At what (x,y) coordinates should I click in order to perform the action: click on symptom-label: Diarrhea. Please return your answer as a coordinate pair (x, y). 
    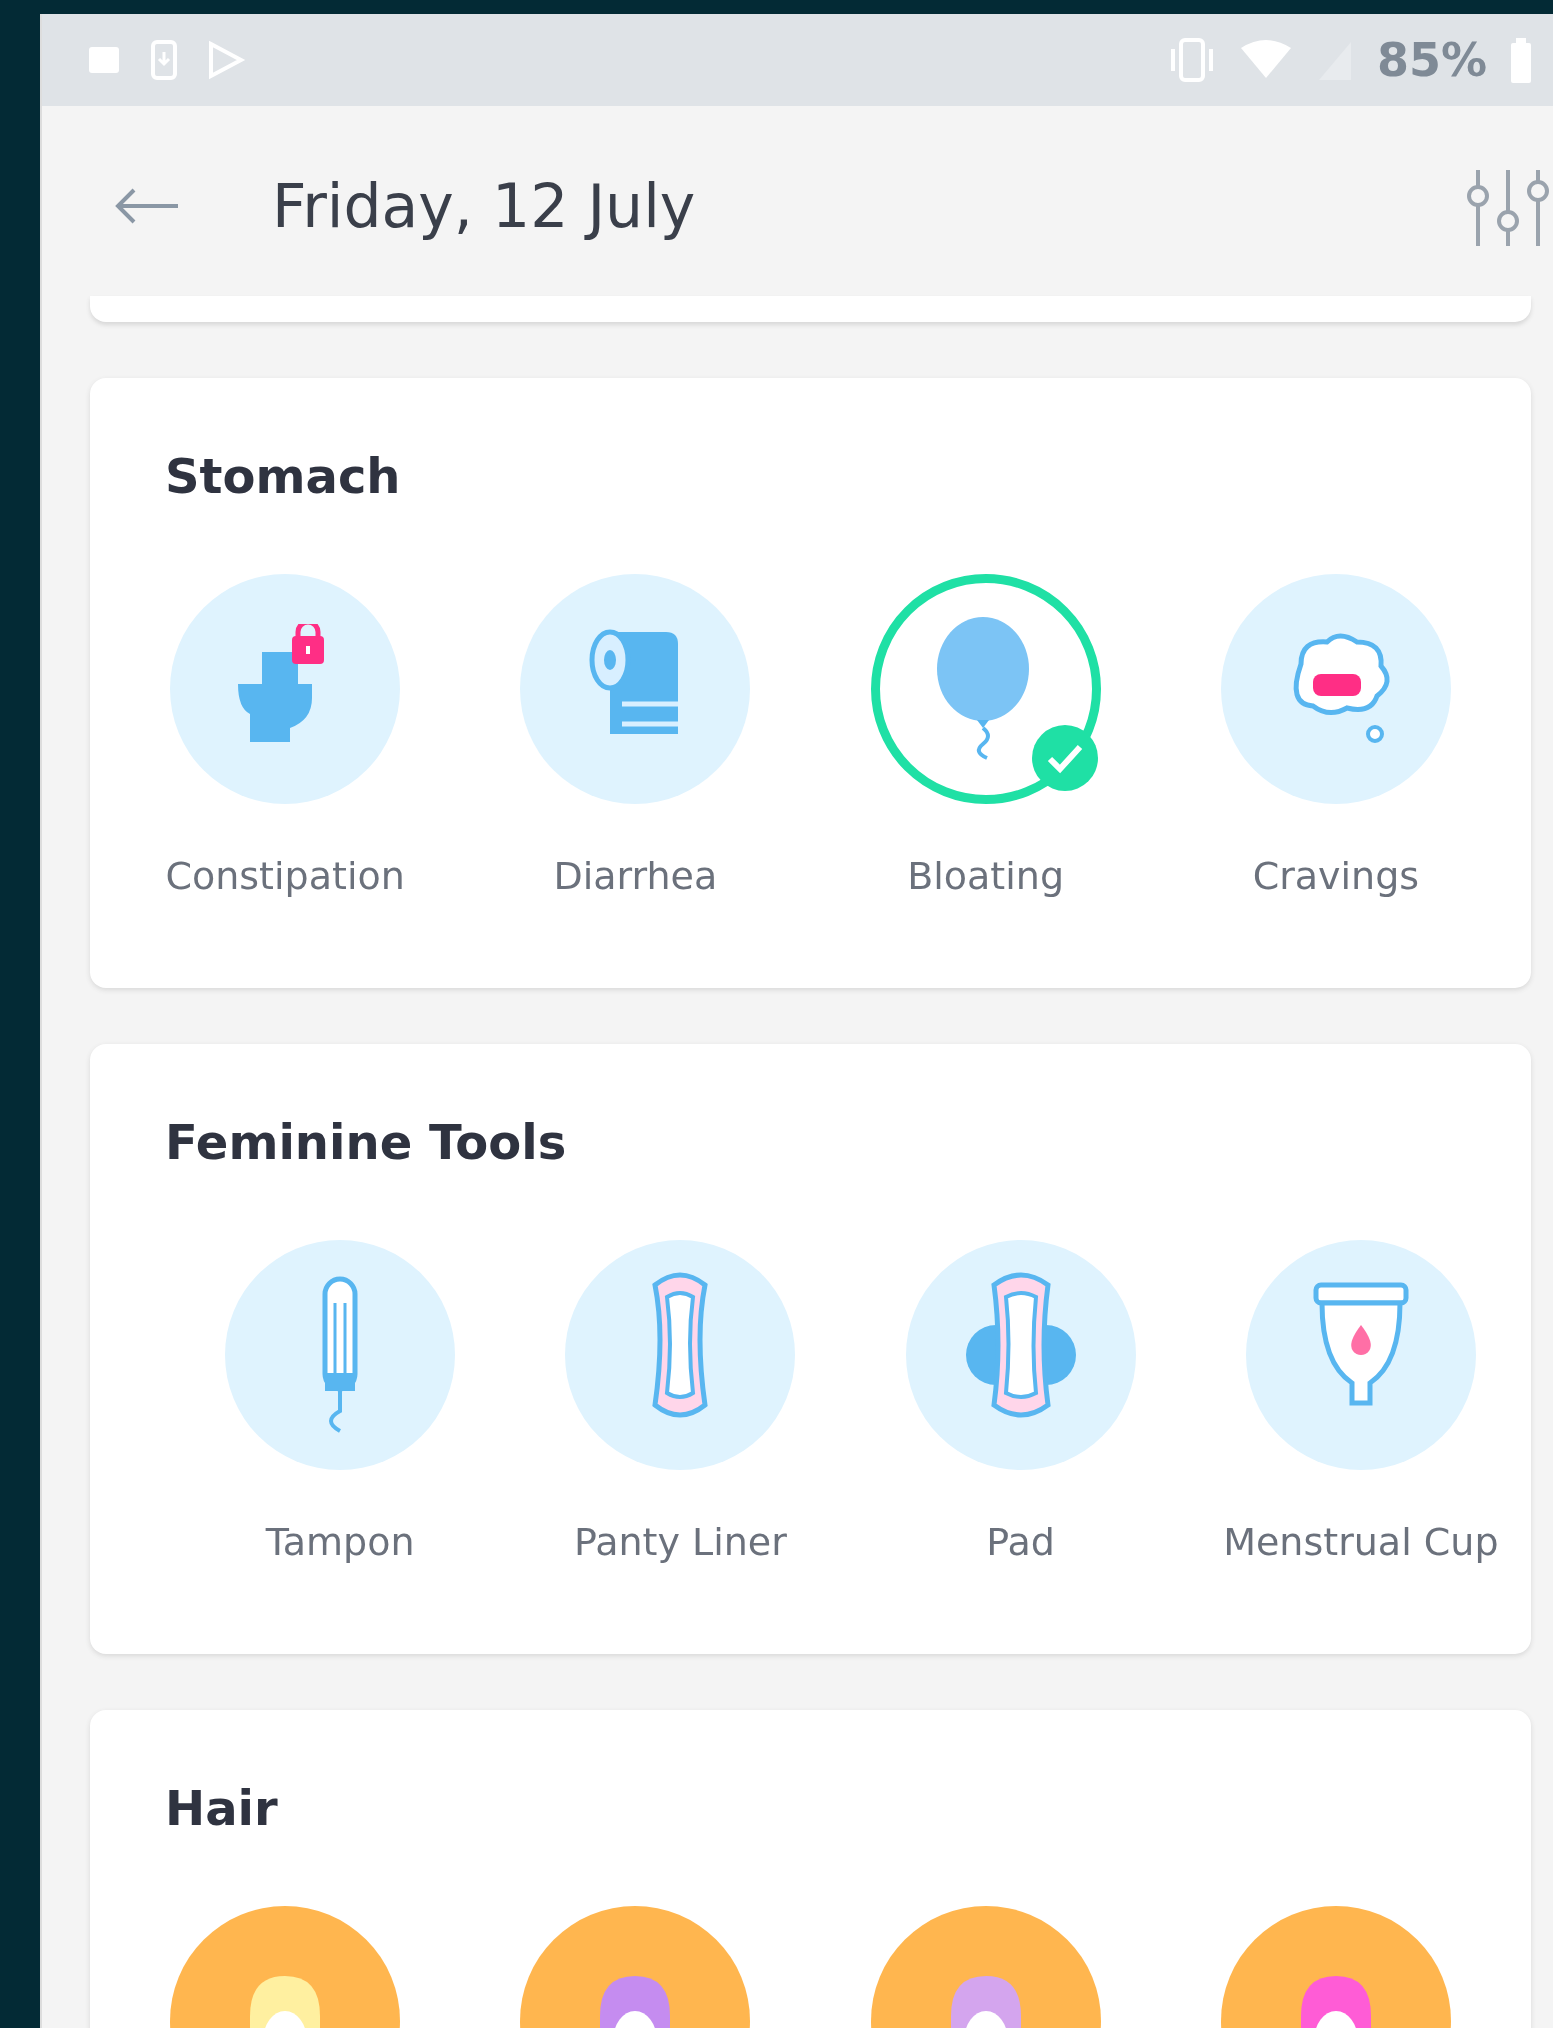
    Looking at the image, I should click on (635, 876).